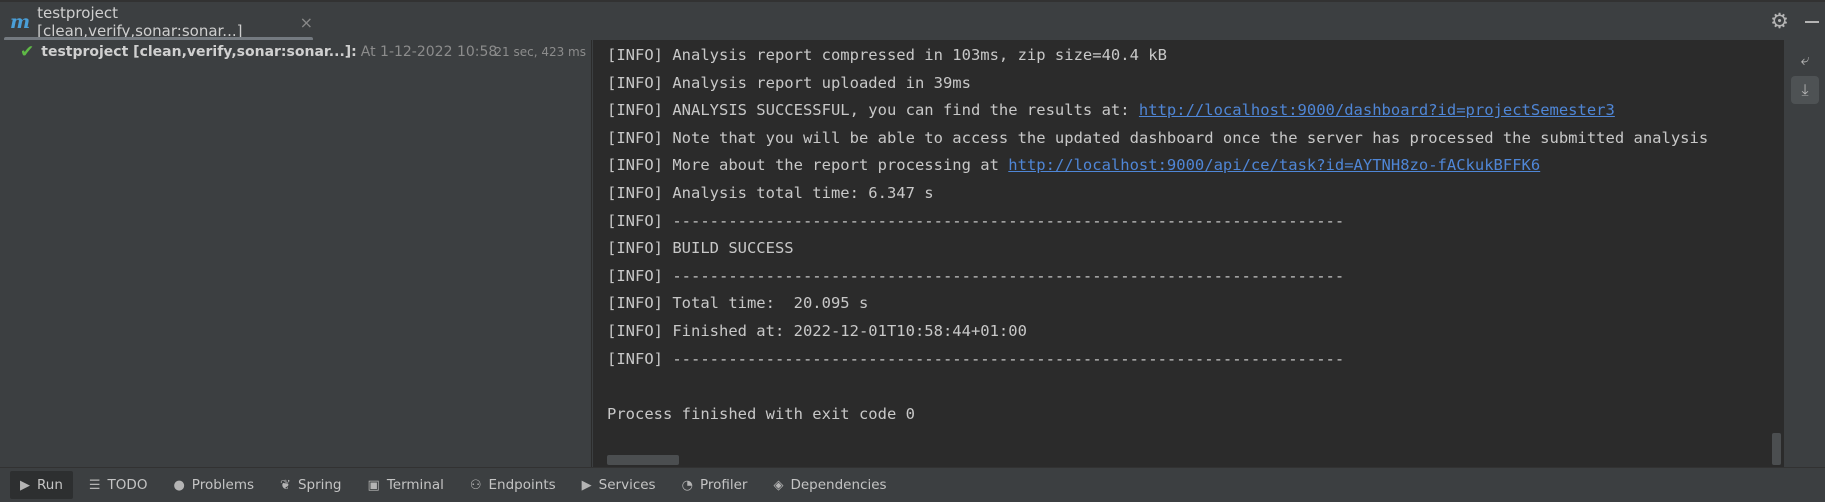 The image size is (1825, 502). I want to click on tab-label: Spring, so click(319, 485).